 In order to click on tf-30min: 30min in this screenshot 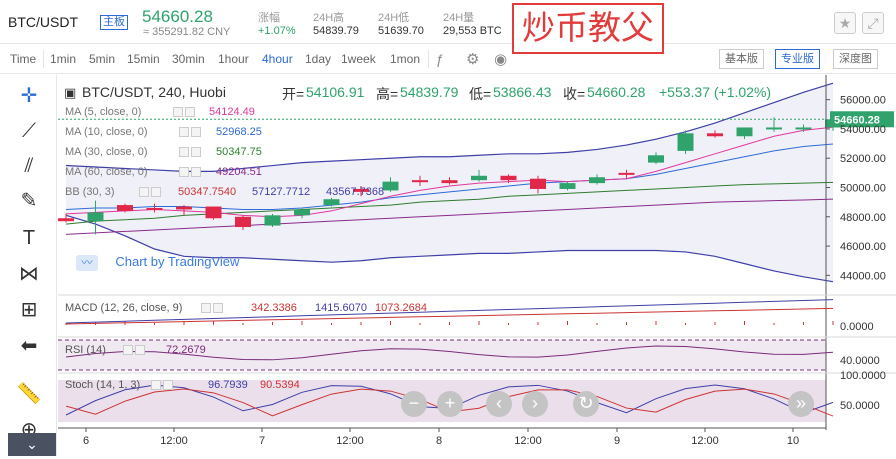, I will do `click(188, 59)`.